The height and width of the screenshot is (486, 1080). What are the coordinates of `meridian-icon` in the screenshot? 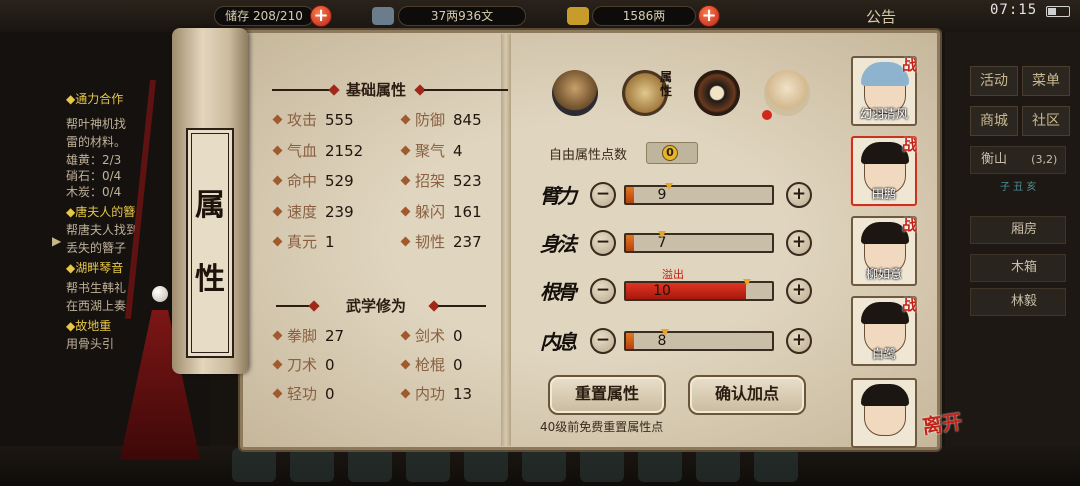 It's located at (787, 93).